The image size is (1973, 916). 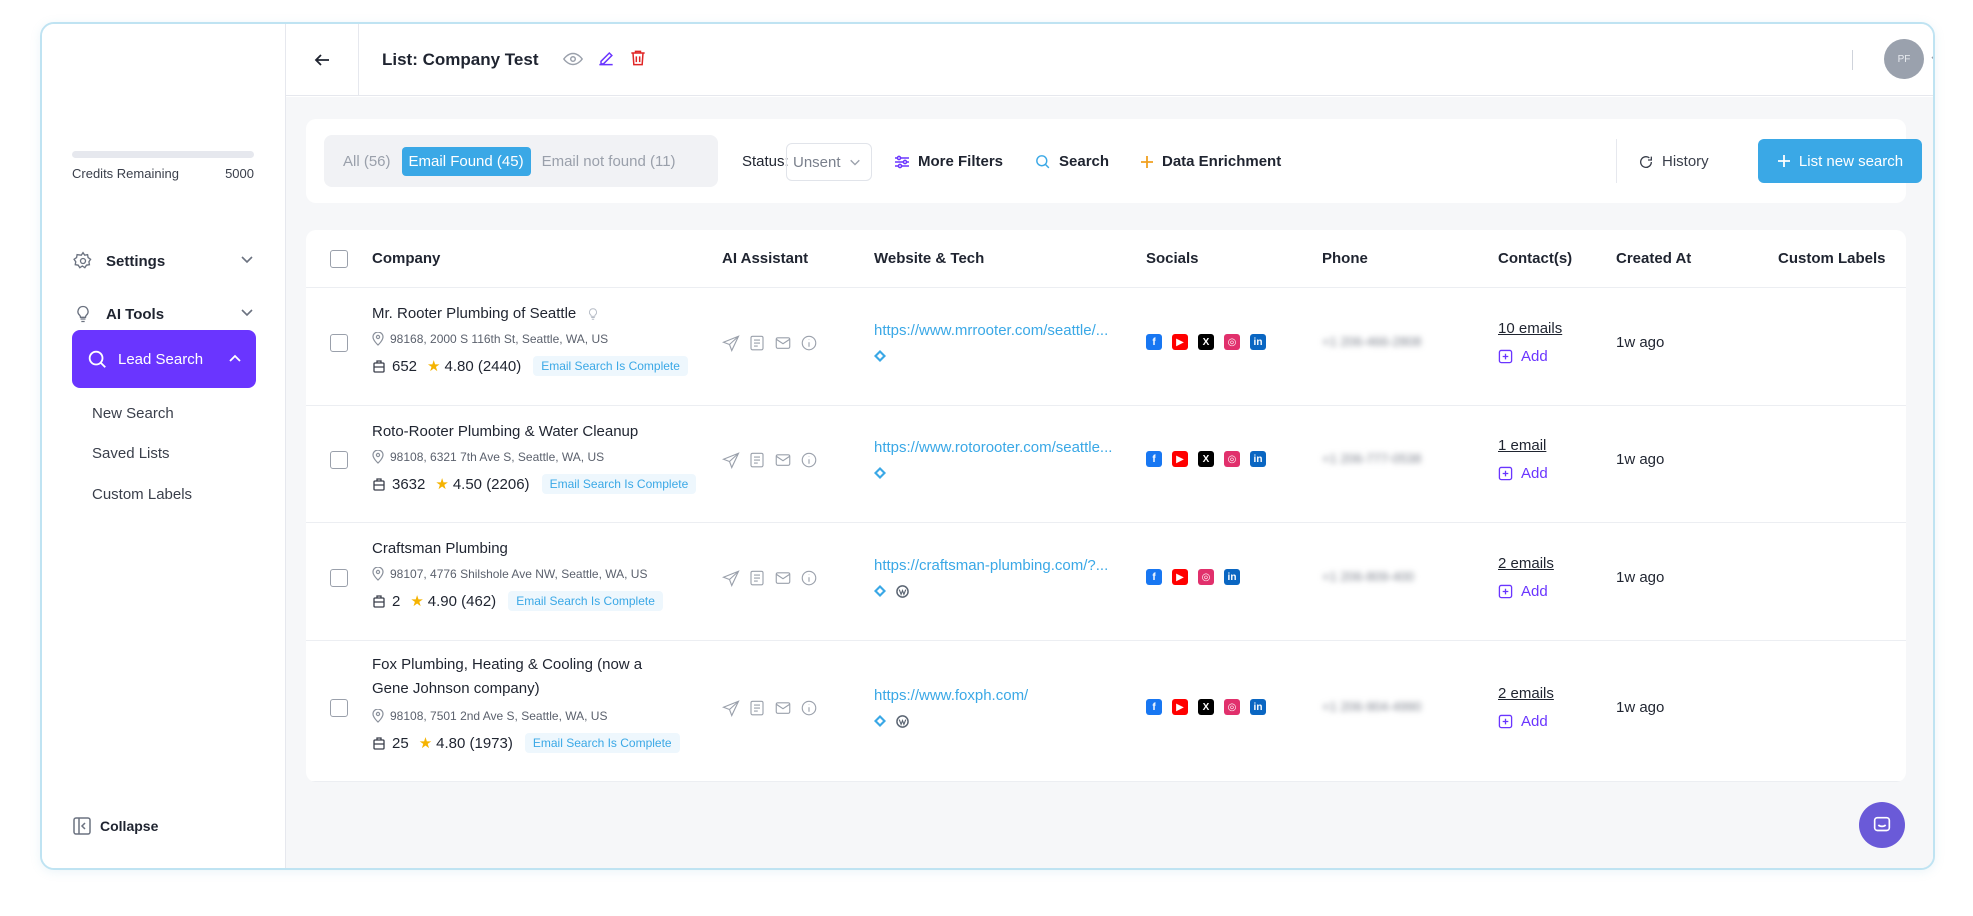 What do you see at coordinates (1530, 328) in the screenshot?
I see `emails-link: 10 emails` at bounding box center [1530, 328].